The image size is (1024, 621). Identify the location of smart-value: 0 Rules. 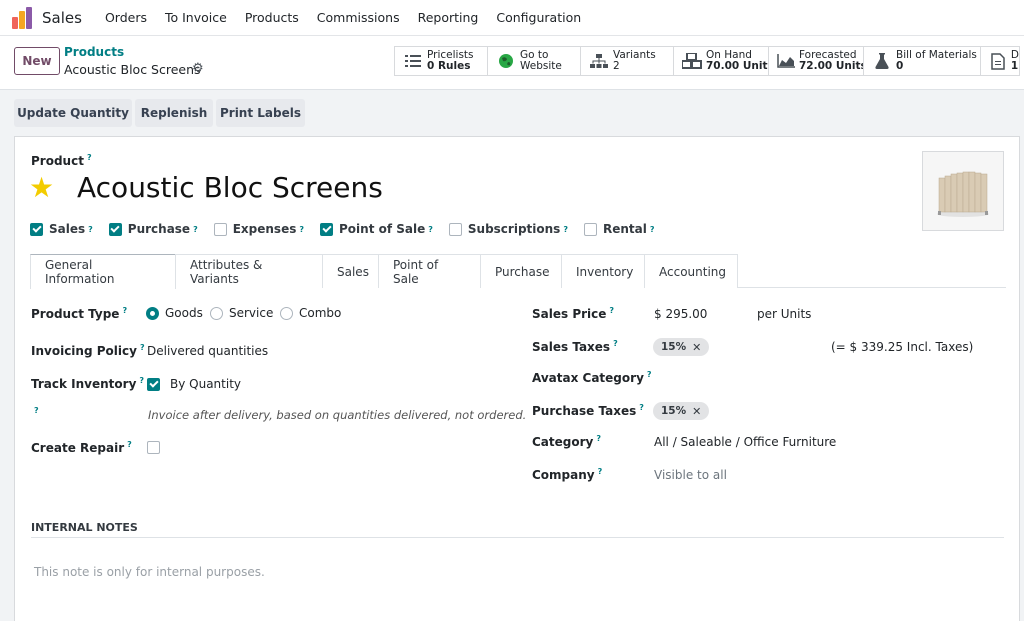
(449, 66).